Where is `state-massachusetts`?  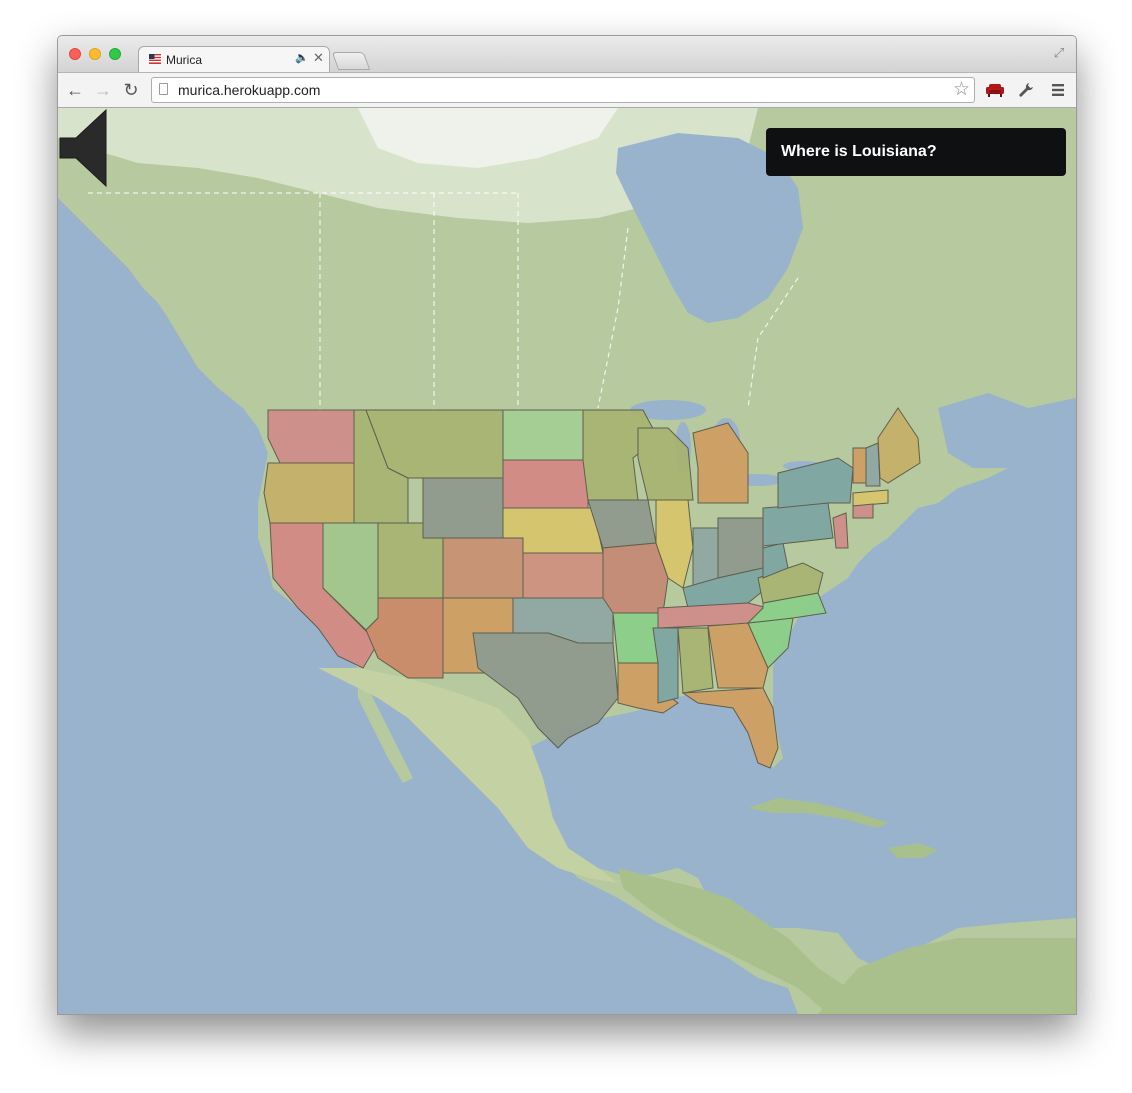 state-massachusetts is located at coordinates (870, 498).